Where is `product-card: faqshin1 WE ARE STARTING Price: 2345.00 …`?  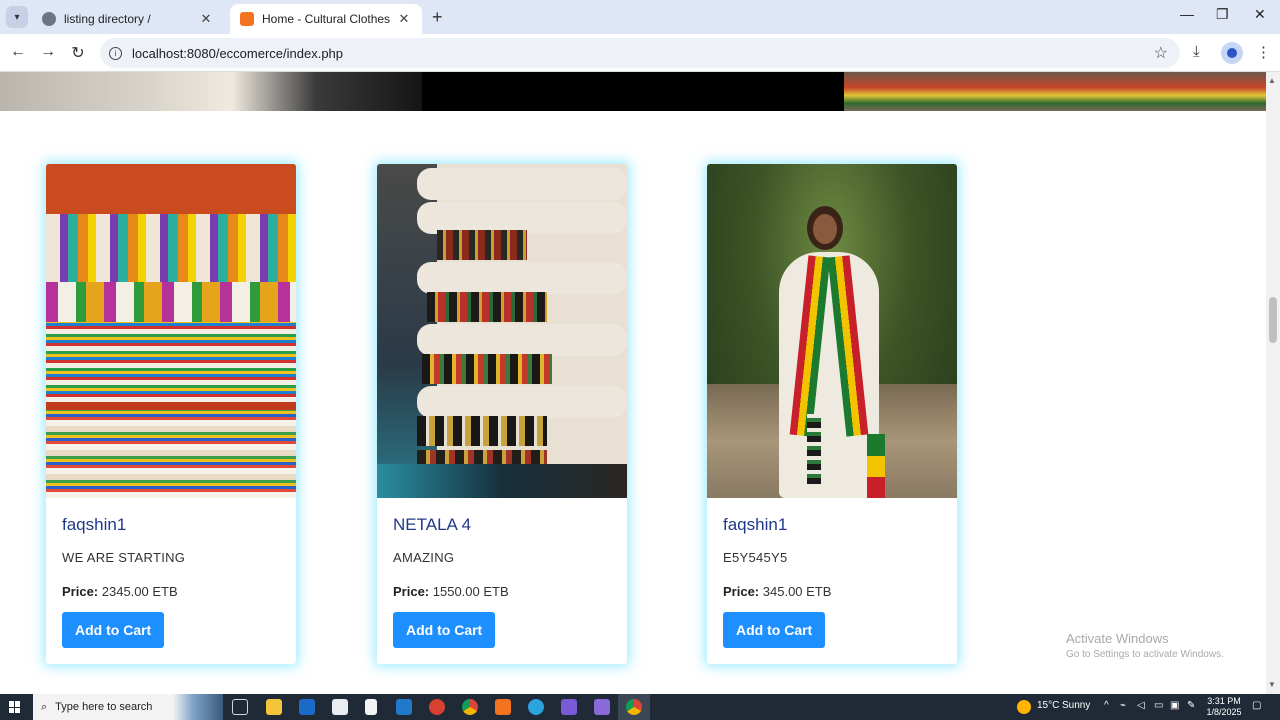
product-card: faqshin1 WE ARE STARTING Price: 2345.00 … is located at coordinates (171, 414).